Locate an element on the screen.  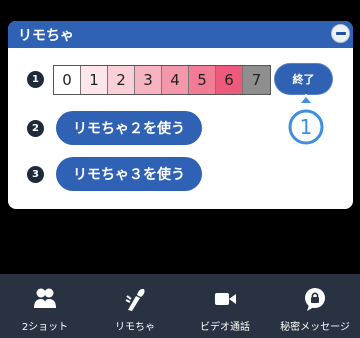
level-label-7: 7 is located at coordinates (256, 80).